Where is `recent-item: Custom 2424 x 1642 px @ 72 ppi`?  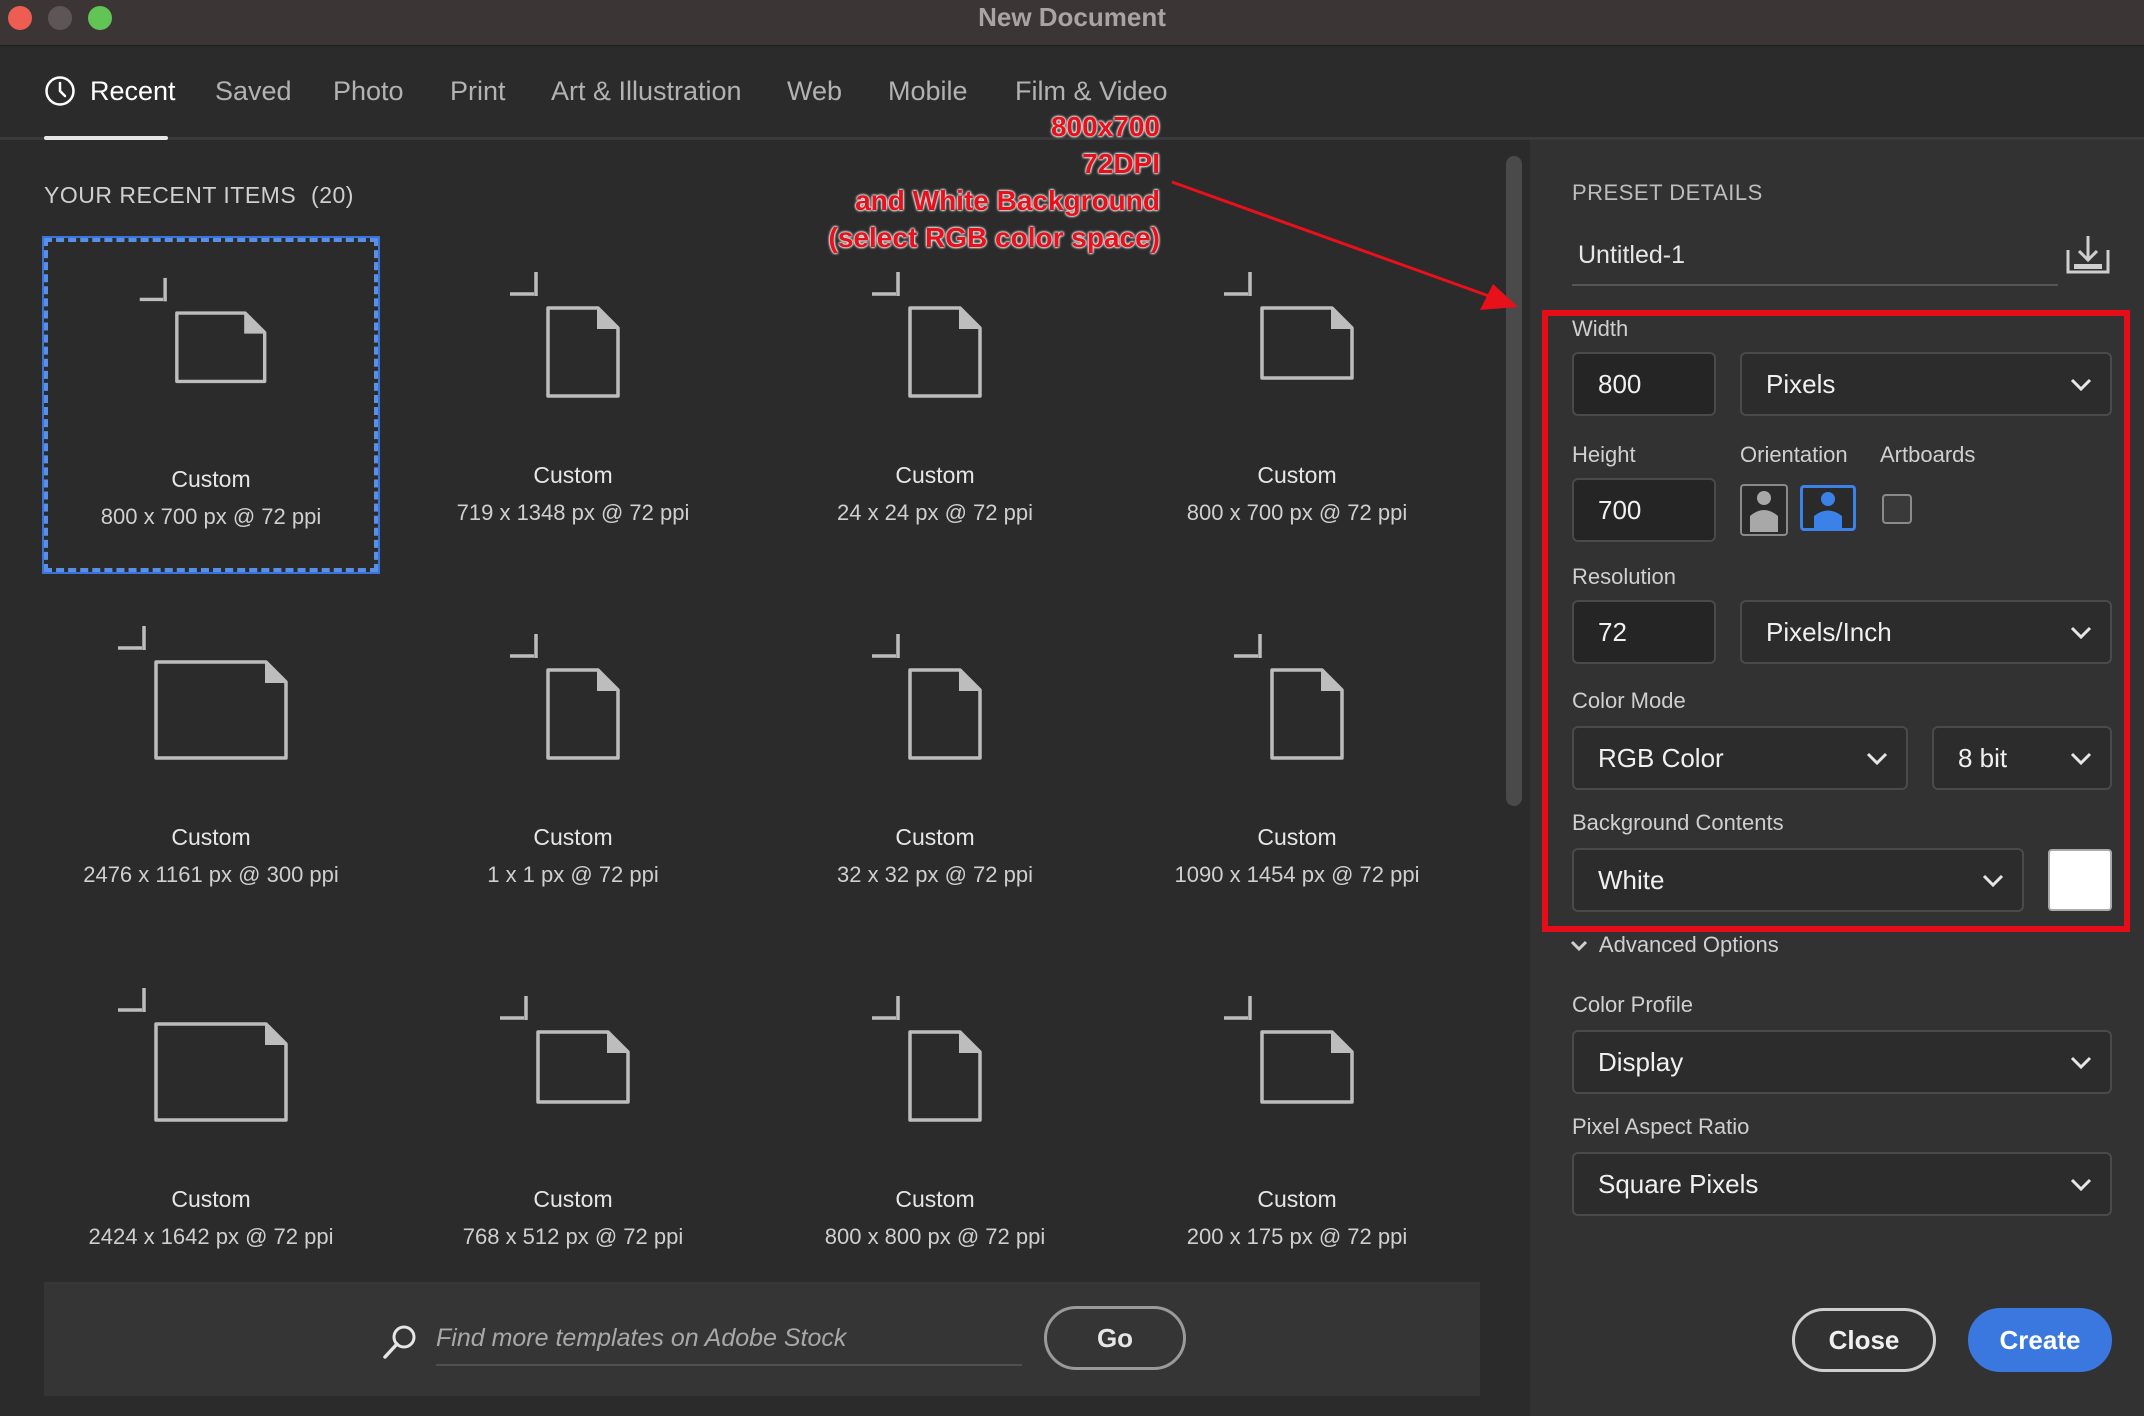 recent-item: Custom 2424 x 1642 px @ 72 ppi is located at coordinates (211, 1129).